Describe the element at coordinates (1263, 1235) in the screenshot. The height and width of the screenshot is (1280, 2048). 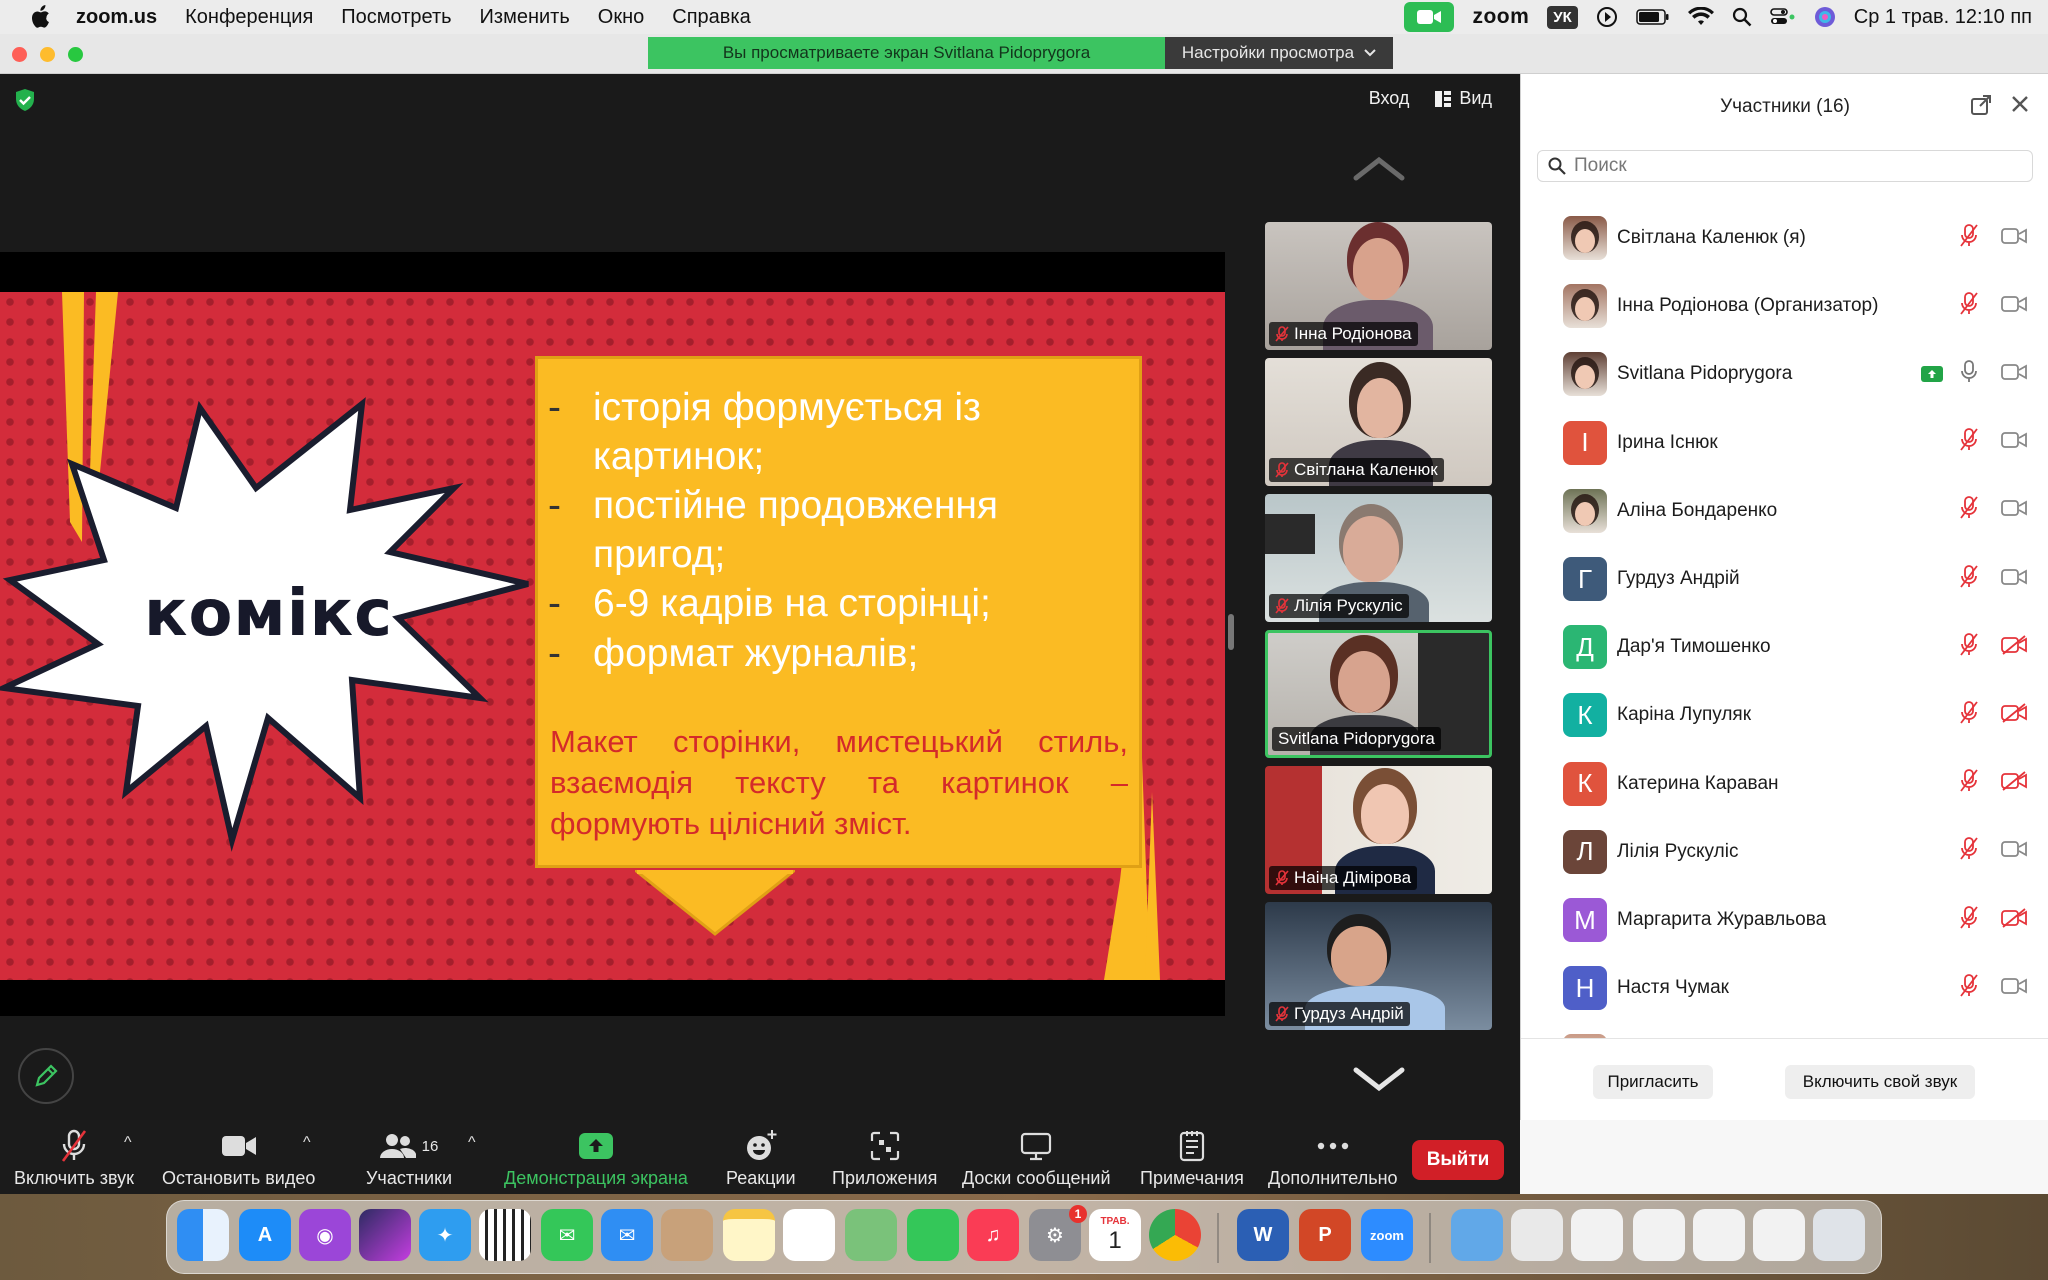
I see `word-icon: W` at that location.